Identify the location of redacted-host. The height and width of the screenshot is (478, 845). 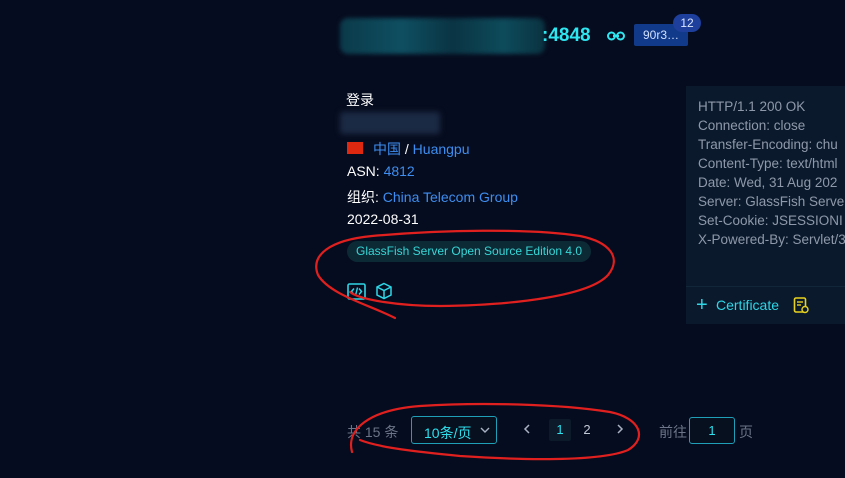
(442, 36).